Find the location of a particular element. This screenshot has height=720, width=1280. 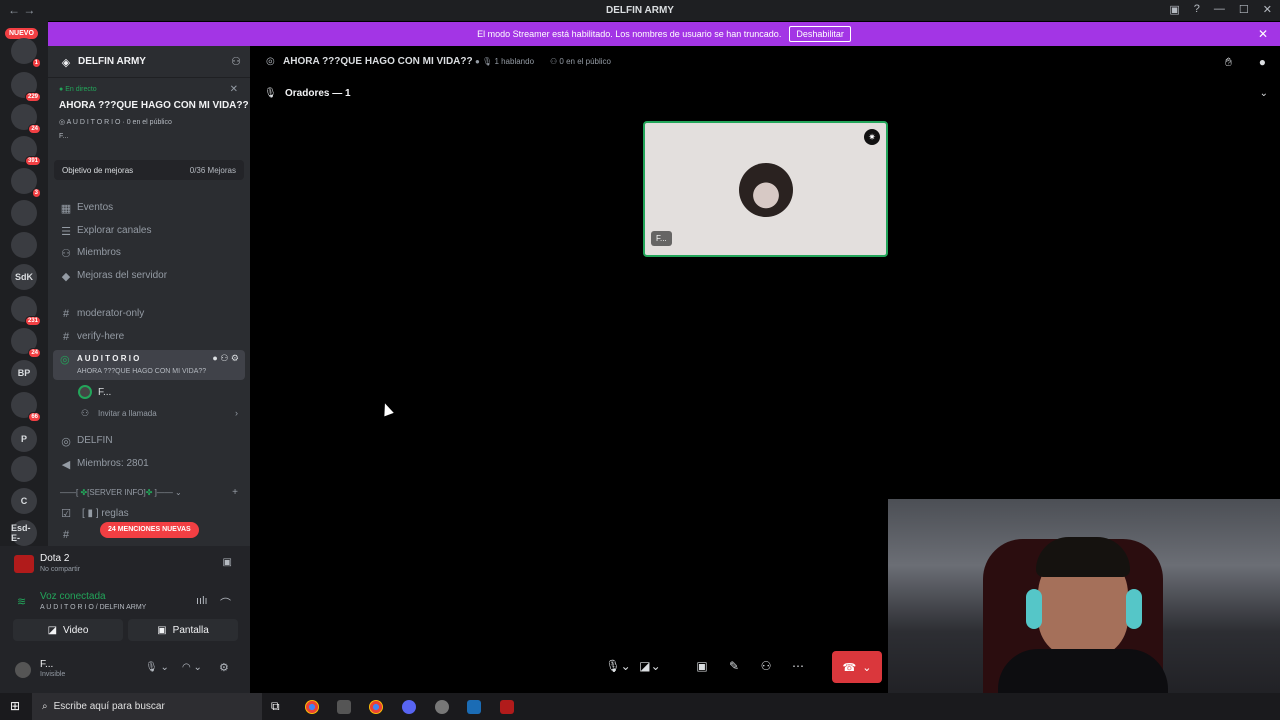

mention-badge: 391 is located at coordinates (32, 161).